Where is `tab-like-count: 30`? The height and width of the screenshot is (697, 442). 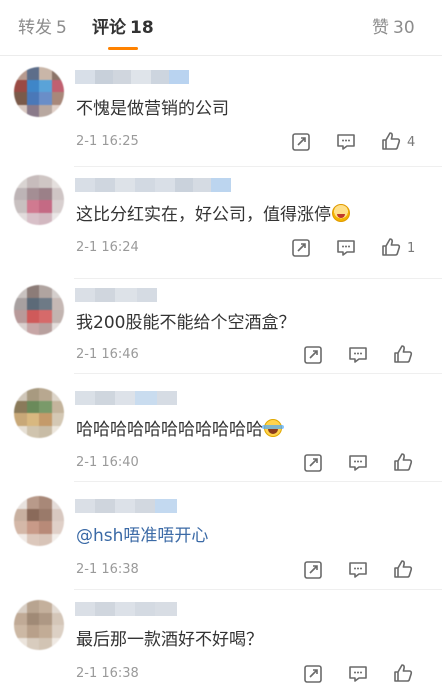
tab-like-count: 30 is located at coordinates (404, 28).